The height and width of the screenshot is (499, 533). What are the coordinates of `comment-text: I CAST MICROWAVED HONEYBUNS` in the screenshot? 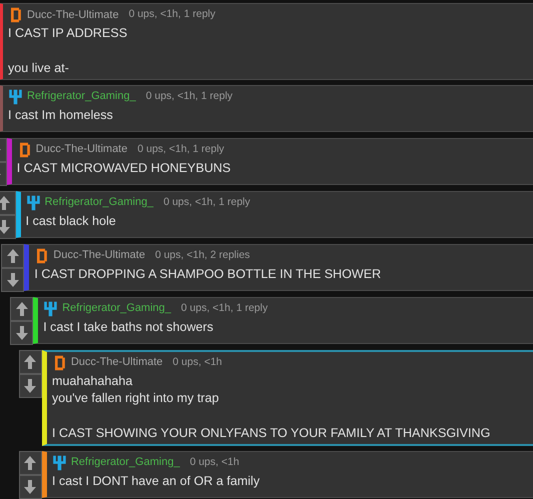 It's located at (124, 168).